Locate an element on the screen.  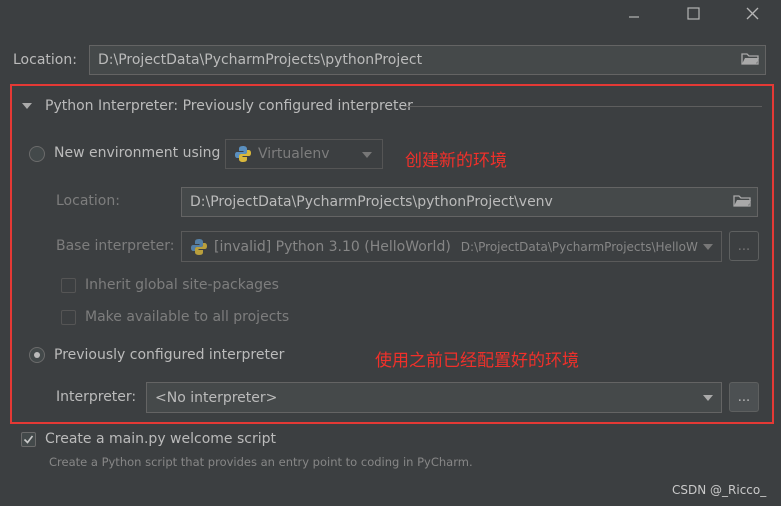
section-collapse-toggle is located at coordinates (27, 106).